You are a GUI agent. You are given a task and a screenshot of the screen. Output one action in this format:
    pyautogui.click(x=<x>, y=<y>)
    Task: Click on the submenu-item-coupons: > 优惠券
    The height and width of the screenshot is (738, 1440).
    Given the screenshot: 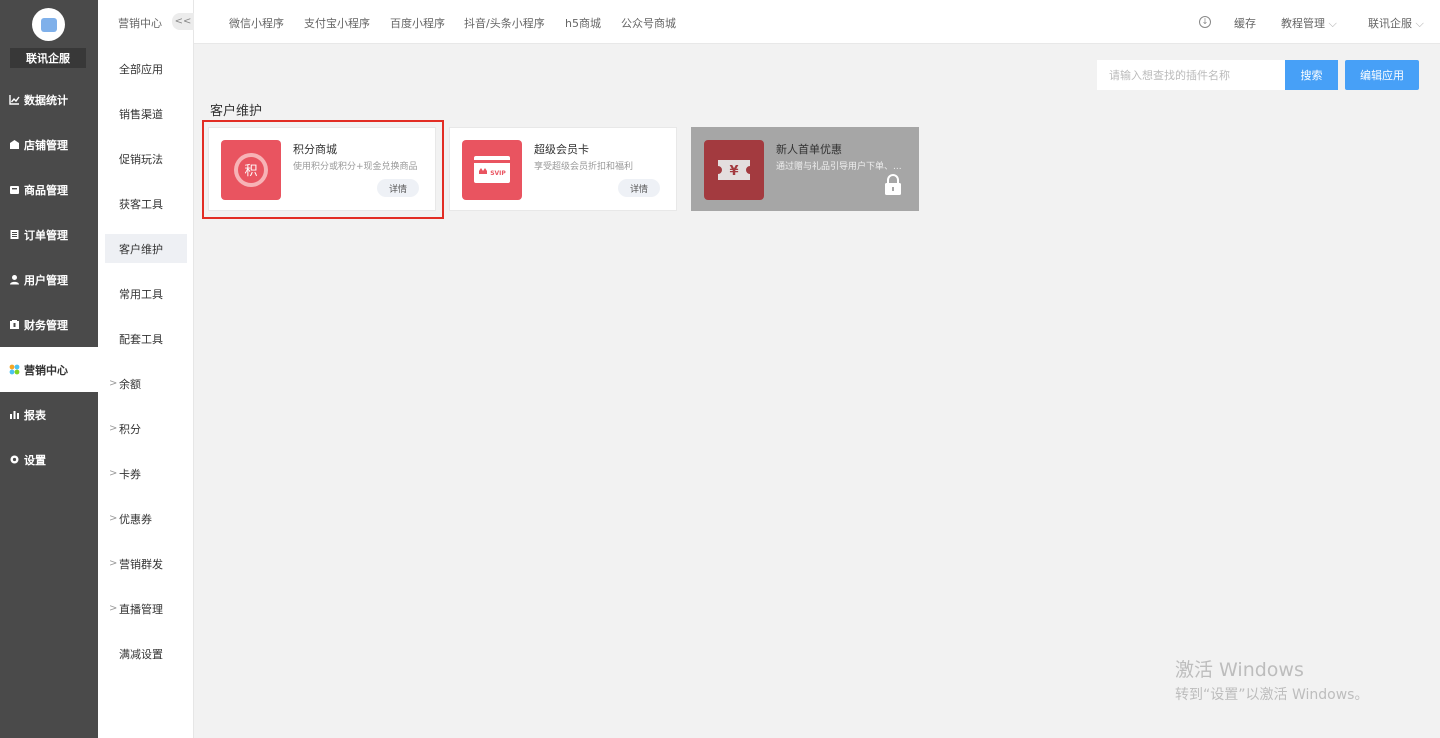 What is the action you would take?
    pyautogui.click(x=146, y=518)
    